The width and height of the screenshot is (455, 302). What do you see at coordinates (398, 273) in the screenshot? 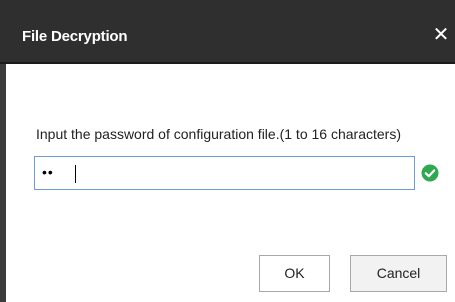
I see `cancel-button: Cancel` at bounding box center [398, 273].